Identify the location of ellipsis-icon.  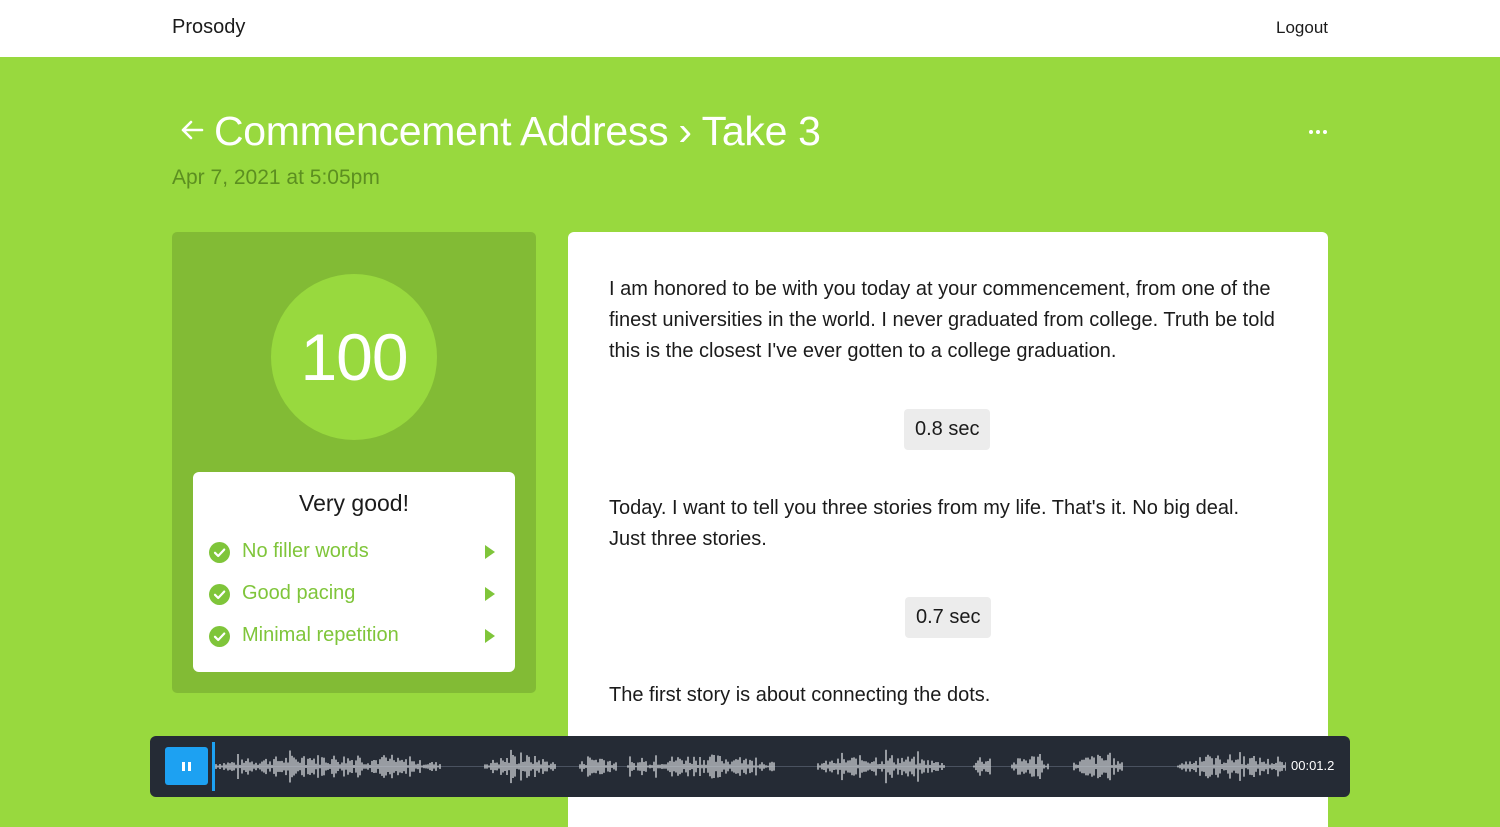
(1318, 132).